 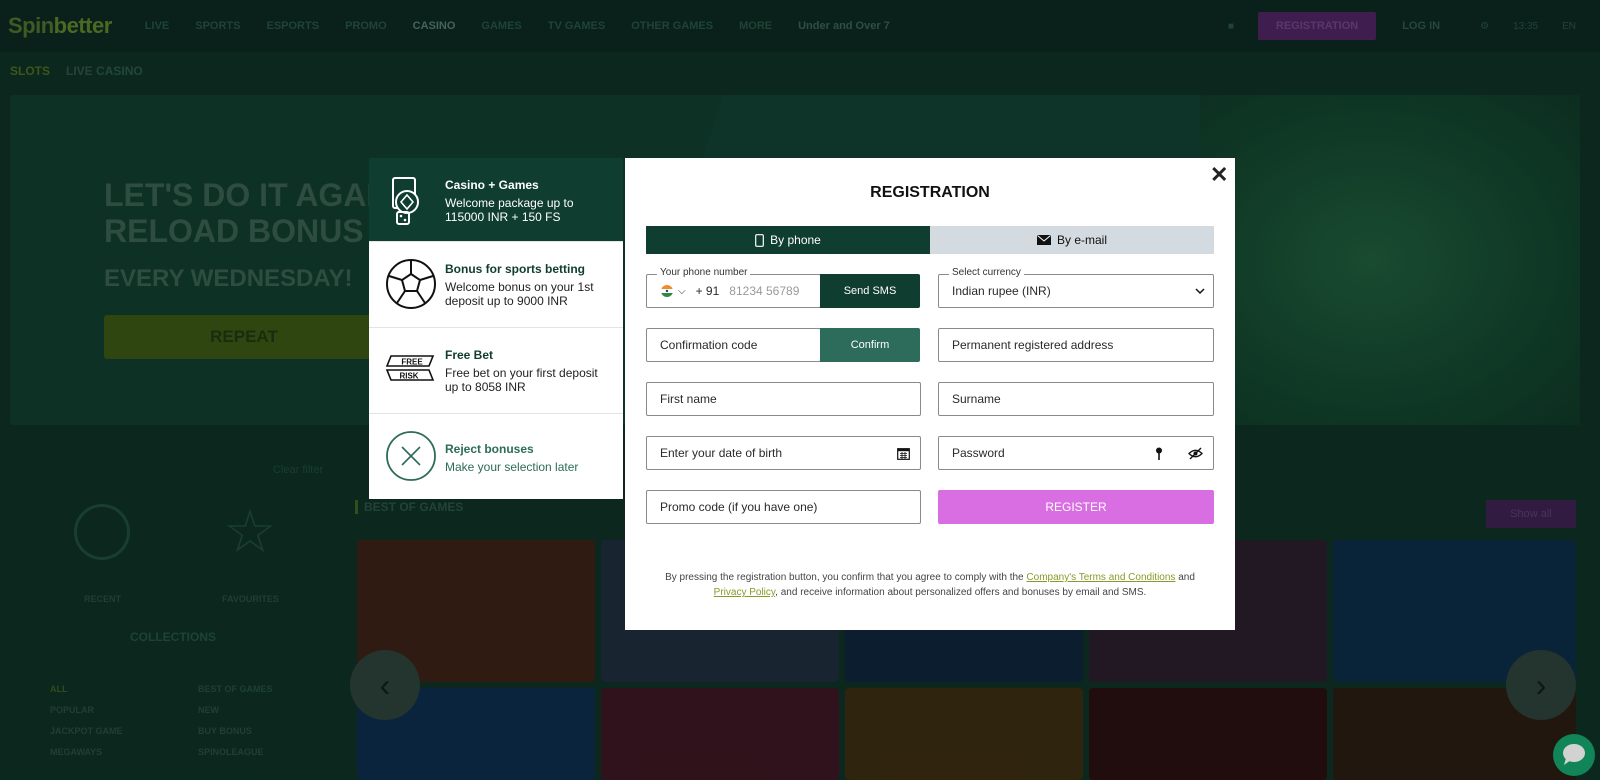 I want to click on confirmation-code-input: Confirmation code, so click(x=733, y=345).